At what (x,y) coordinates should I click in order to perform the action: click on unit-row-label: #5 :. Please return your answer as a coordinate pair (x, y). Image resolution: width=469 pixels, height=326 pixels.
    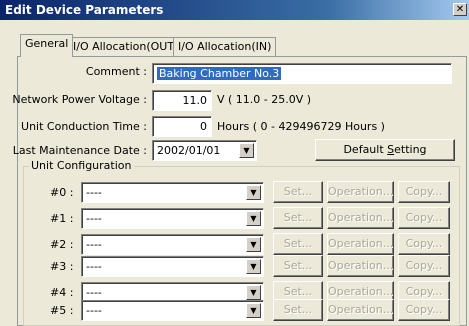
    Looking at the image, I should click on (62, 310).